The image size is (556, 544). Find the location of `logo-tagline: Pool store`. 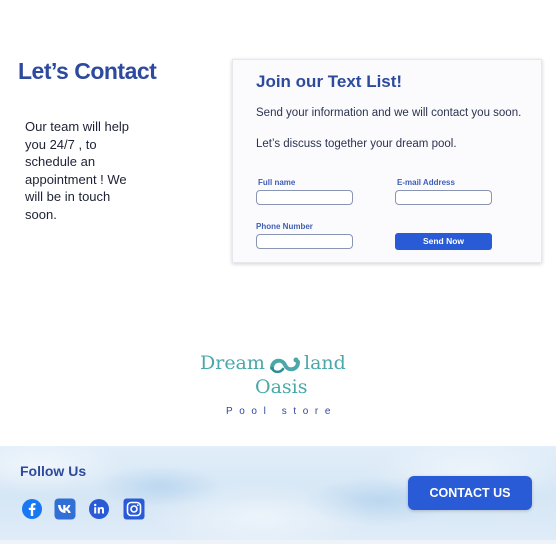

logo-tagline: Pool store is located at coordinates (282, 411).